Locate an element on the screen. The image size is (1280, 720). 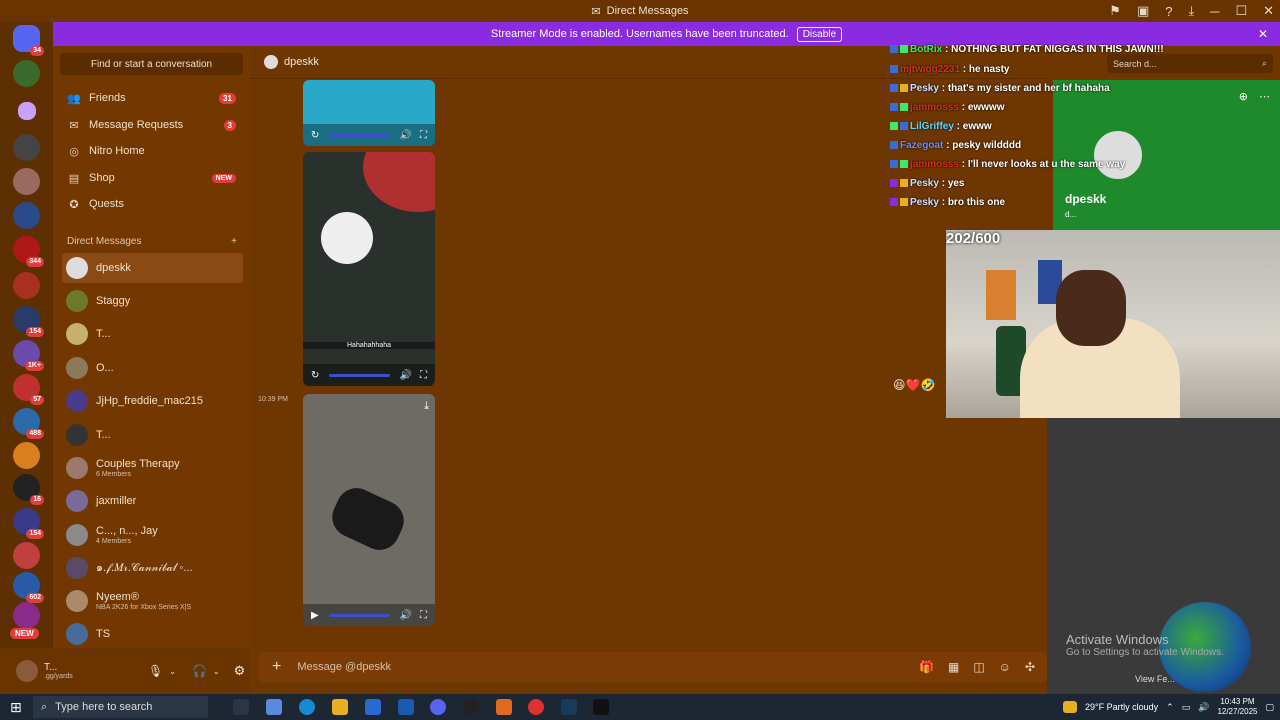
network-icon: ▭ is located at coordinates (1186, 707).